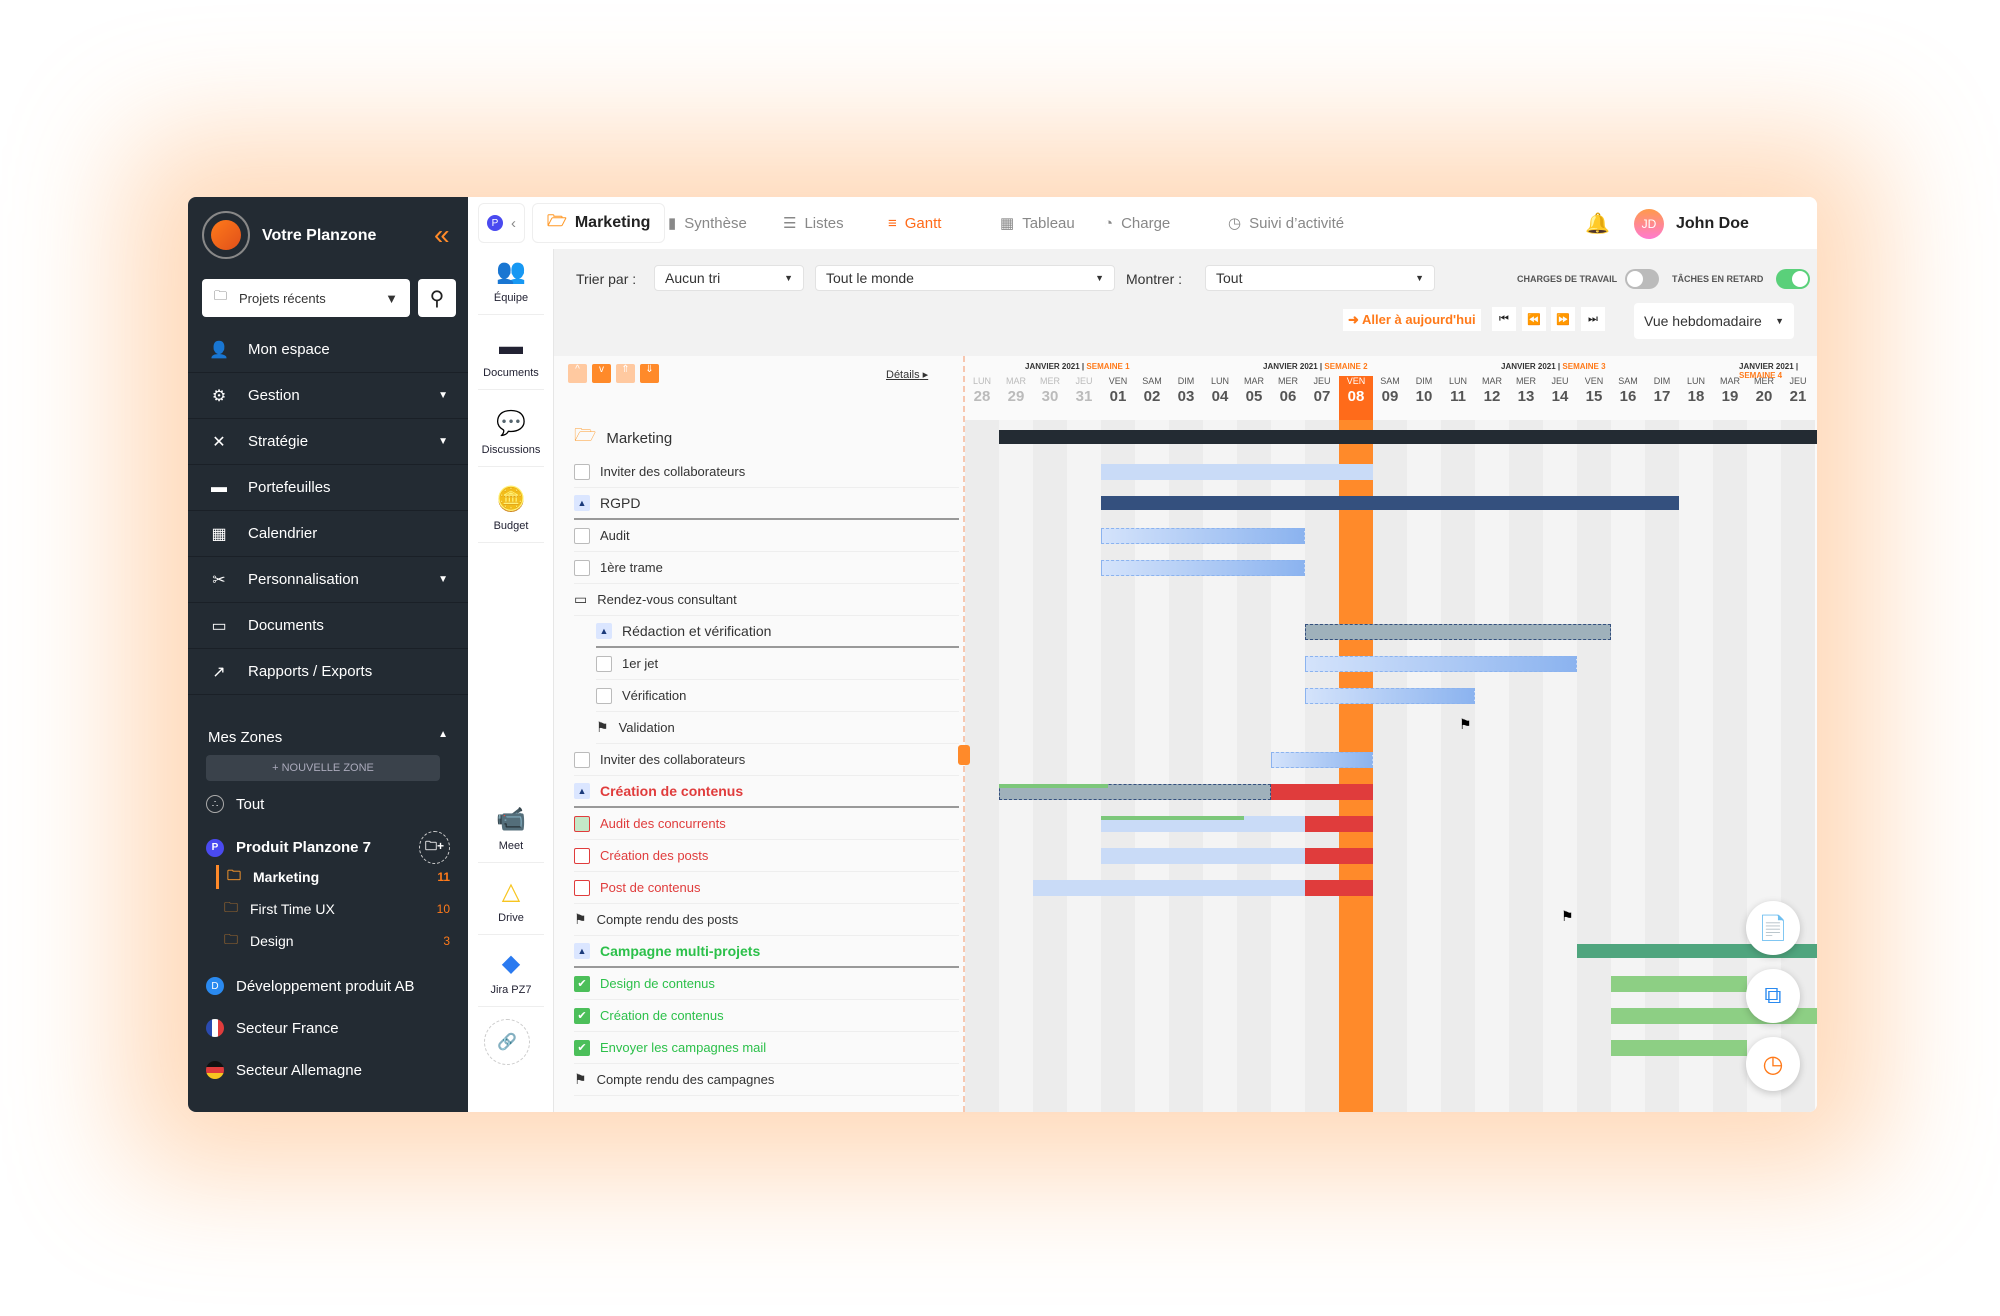 This screenshot has width=2000, height=1316. Describe the element at coordinates (766, 600) in the screenshot. I see `task-row: ▭ Rendez-vous consultant` at that location.